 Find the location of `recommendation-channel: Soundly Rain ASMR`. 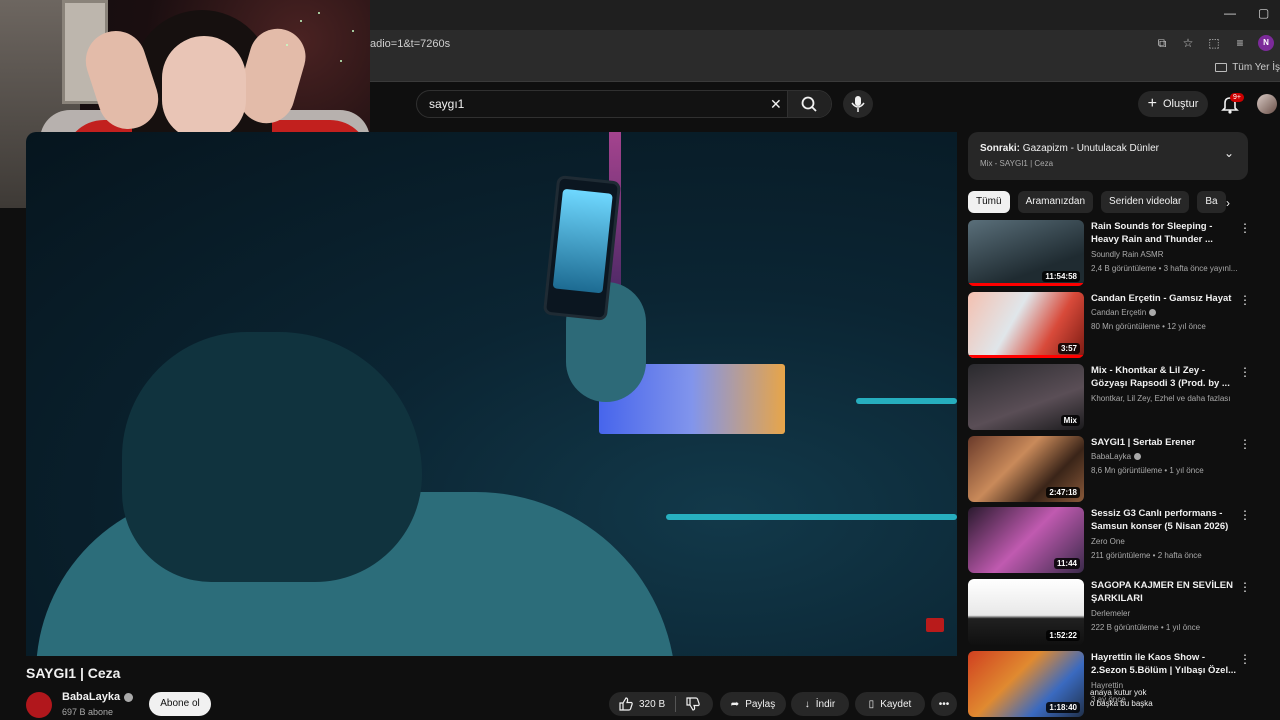

recommendation-channel: Soundly Rain ASMR is located at coordinates (1127, 254).